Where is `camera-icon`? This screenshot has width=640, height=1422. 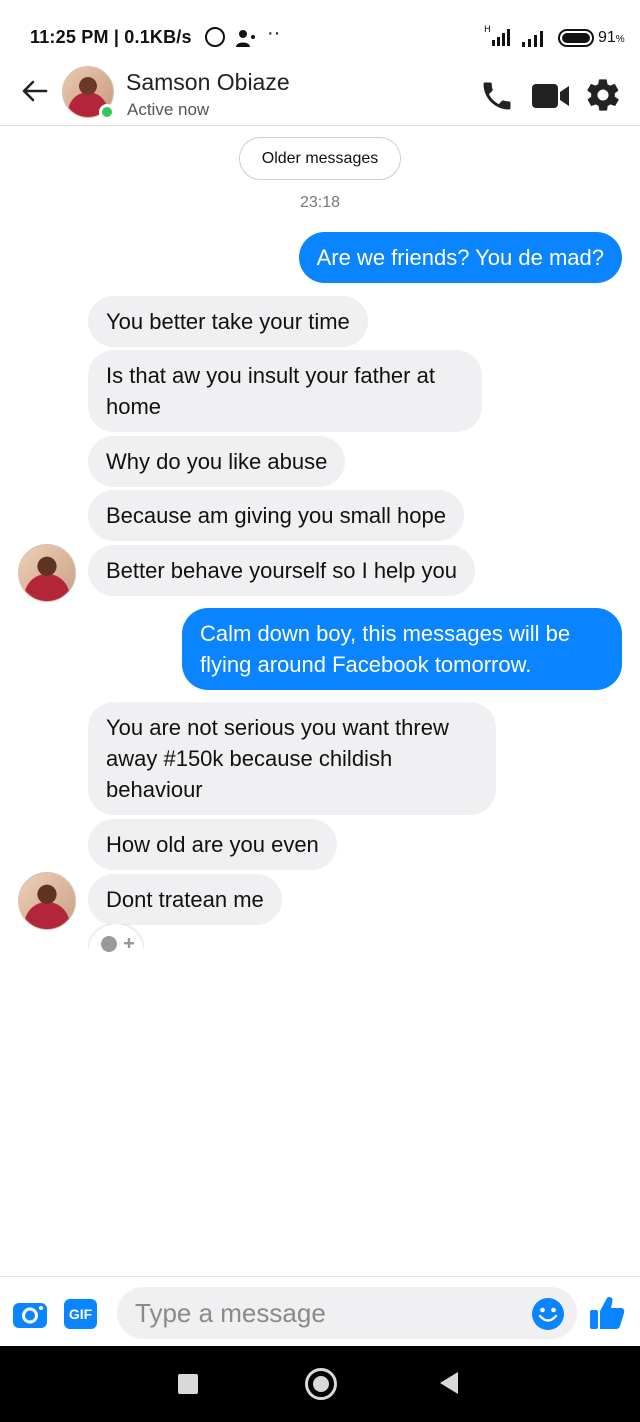 camera-icon is located at coordinates (30, 1314).